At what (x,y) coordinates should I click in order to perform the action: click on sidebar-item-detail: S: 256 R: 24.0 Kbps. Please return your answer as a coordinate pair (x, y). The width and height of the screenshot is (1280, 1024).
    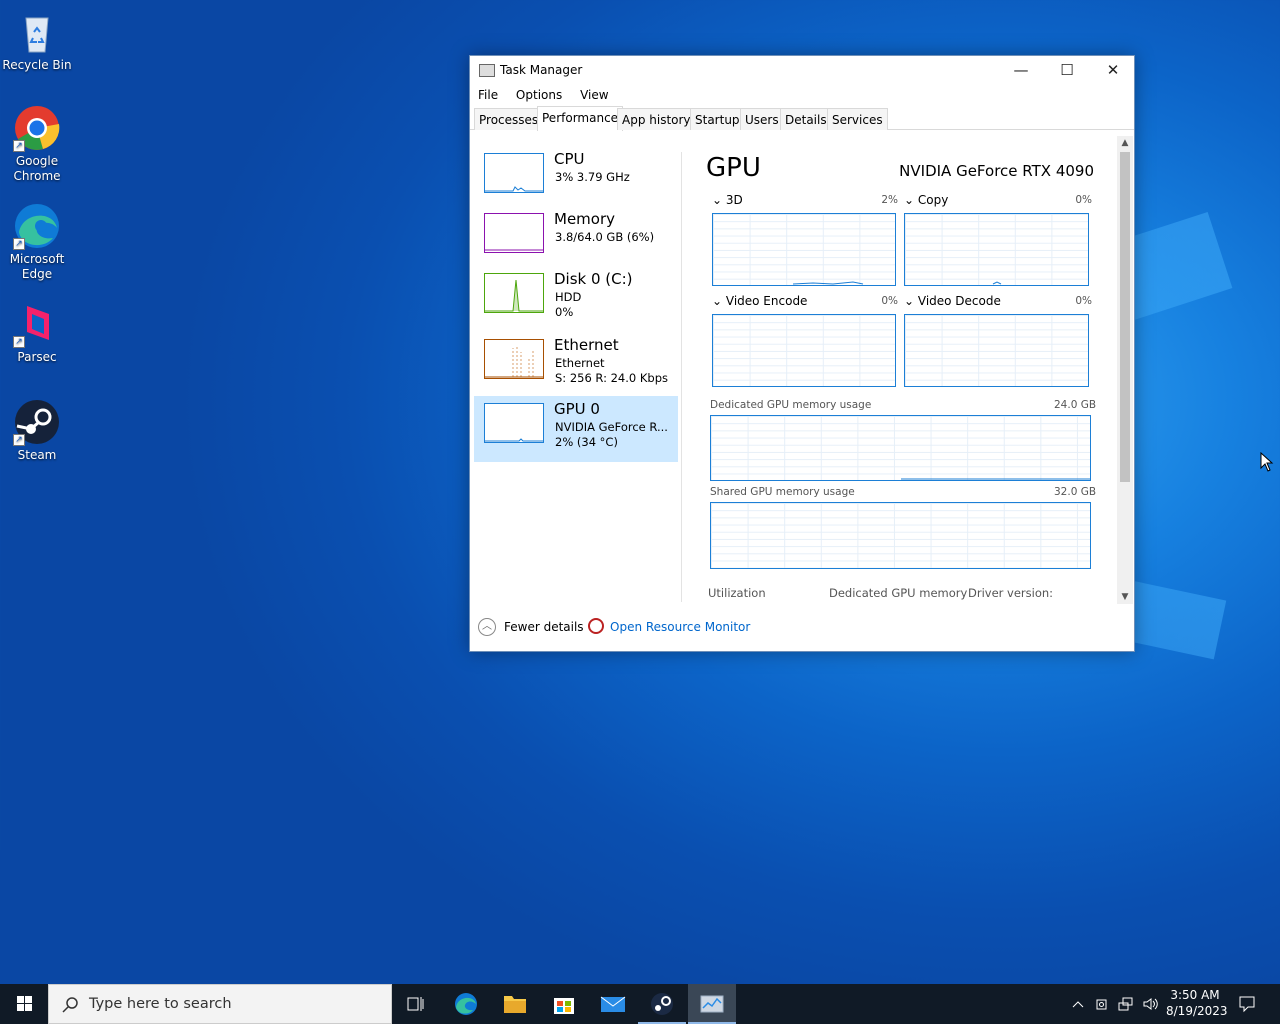
    Looking at the image, I should click on (611, 378).